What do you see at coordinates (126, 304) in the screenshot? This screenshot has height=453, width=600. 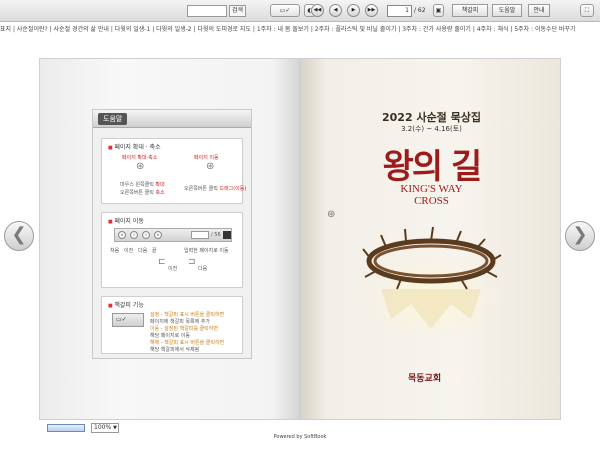 I see `bookmark-help-title: 책갈피 기능` at bounding box center [126, 304].